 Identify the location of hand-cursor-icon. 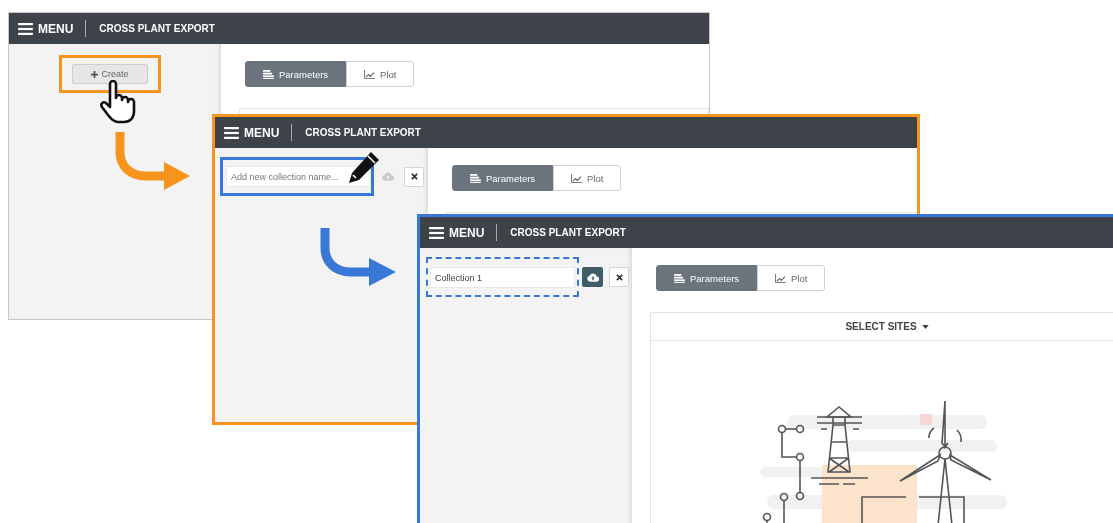
(118, 102).